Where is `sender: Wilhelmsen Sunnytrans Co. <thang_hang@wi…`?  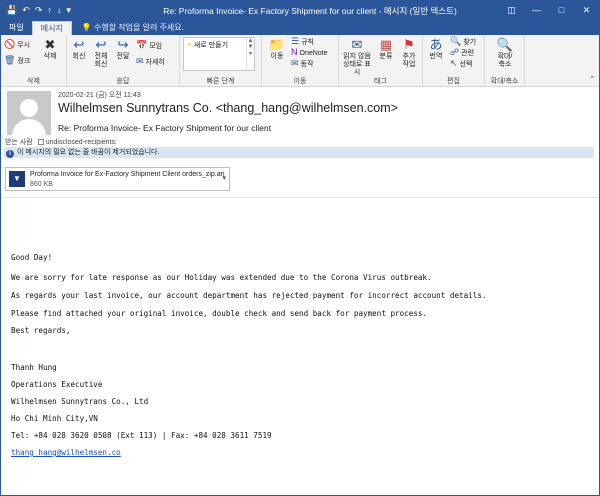 sender: Wilhelmsen Sunnytrans Co. <thang_hang@wi… is located at coordinates (228, 108).